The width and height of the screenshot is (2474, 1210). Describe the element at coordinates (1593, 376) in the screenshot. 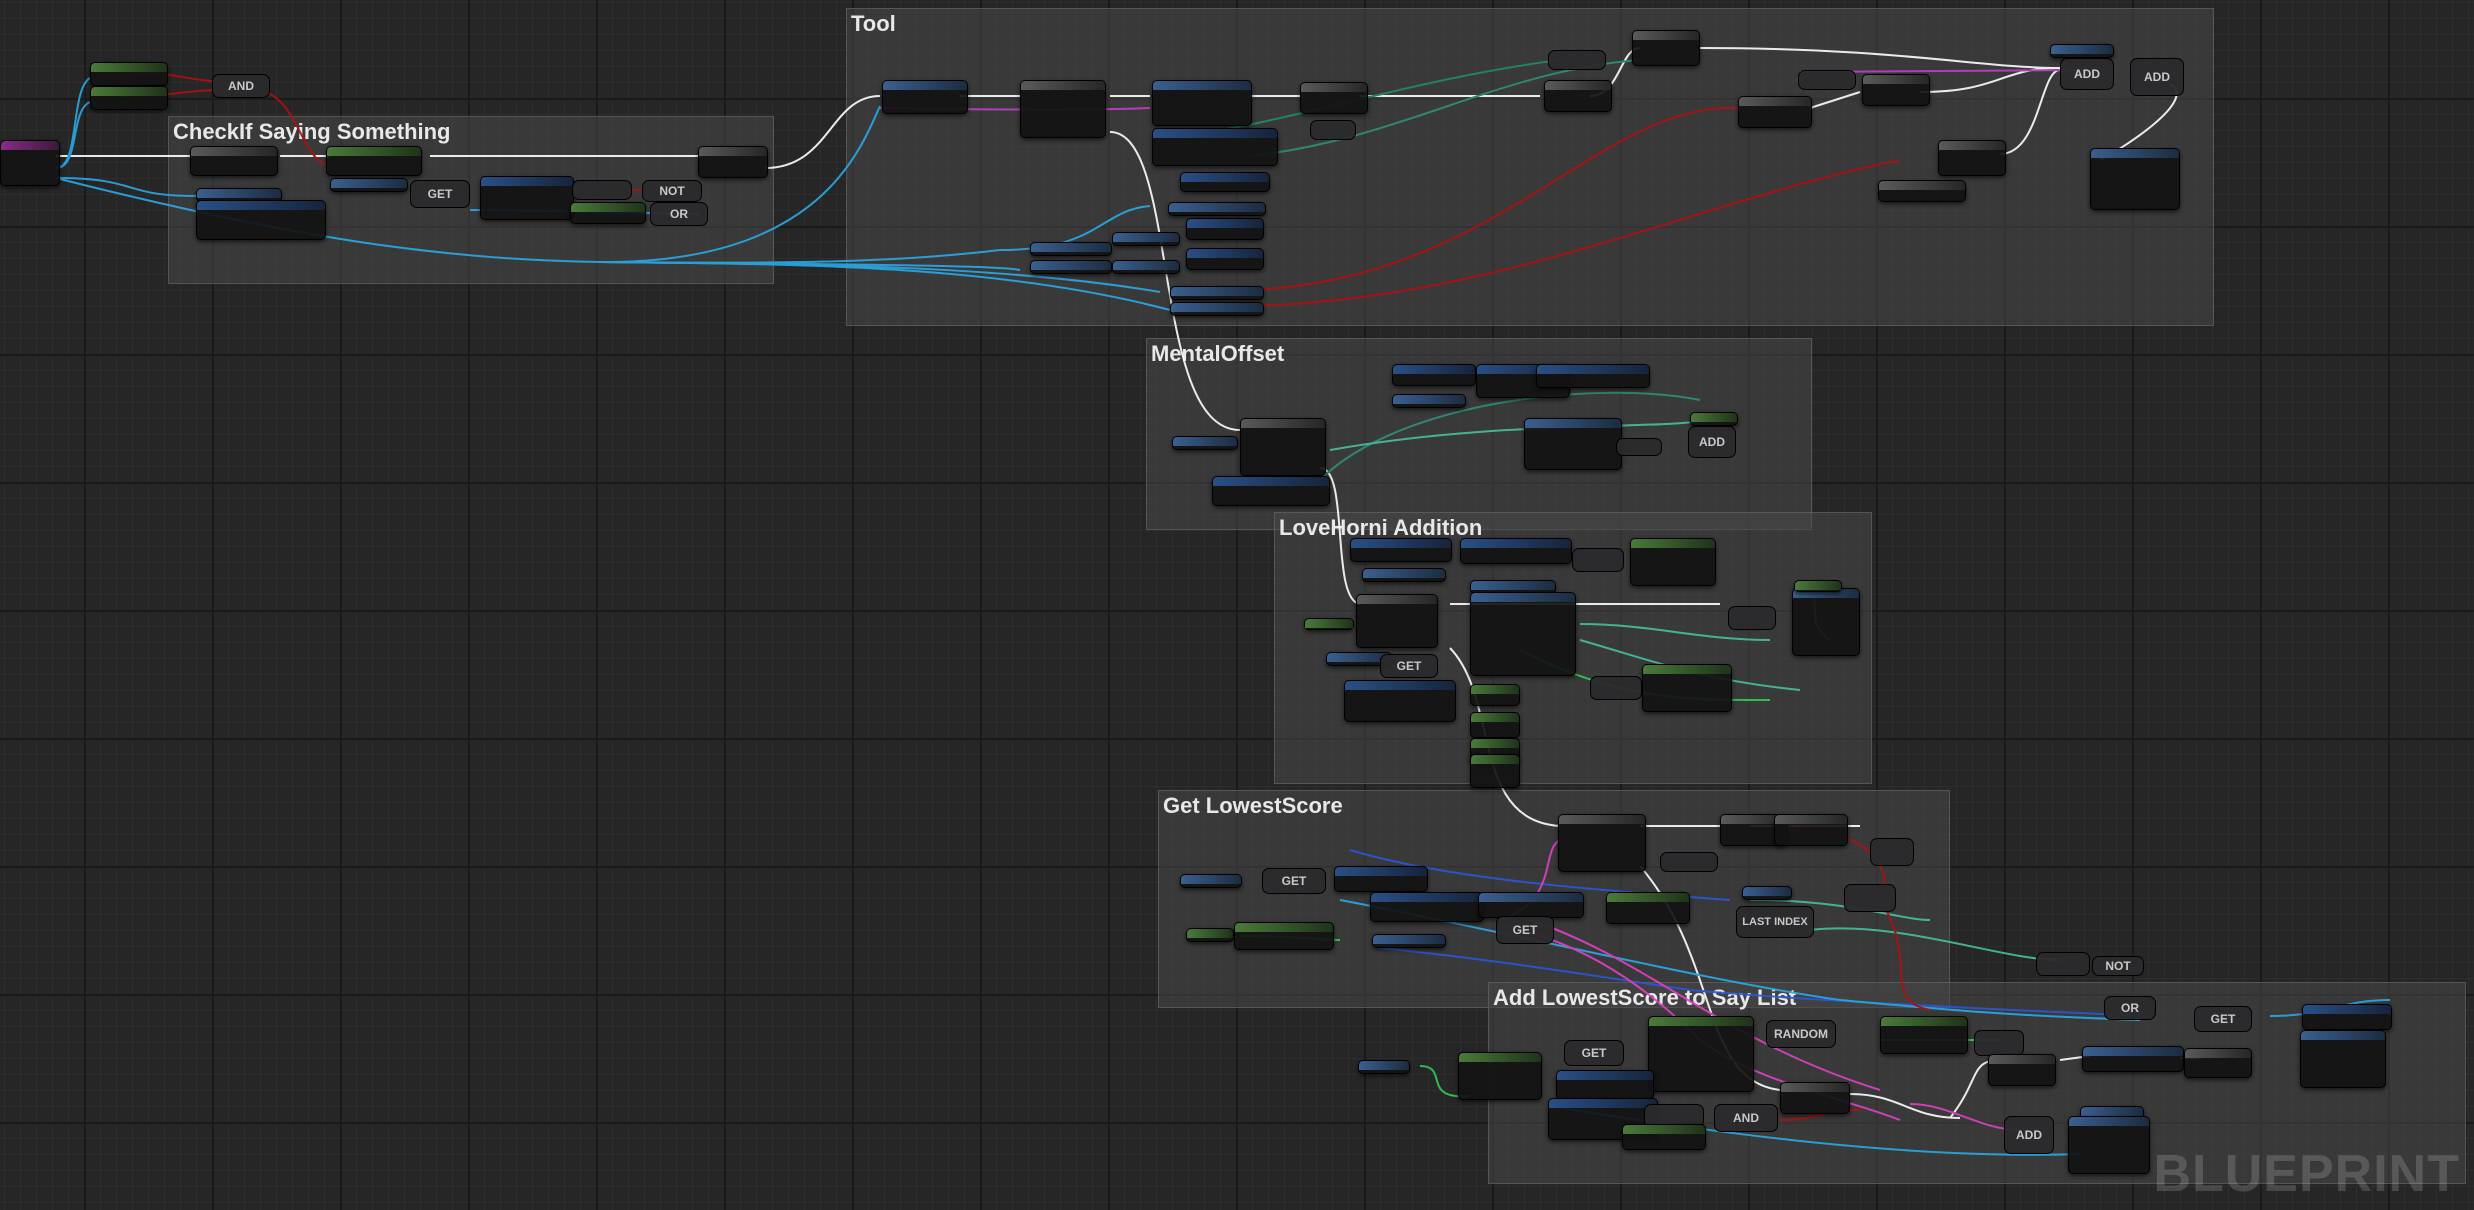

I see `node-break-ohm-relations` at that location.